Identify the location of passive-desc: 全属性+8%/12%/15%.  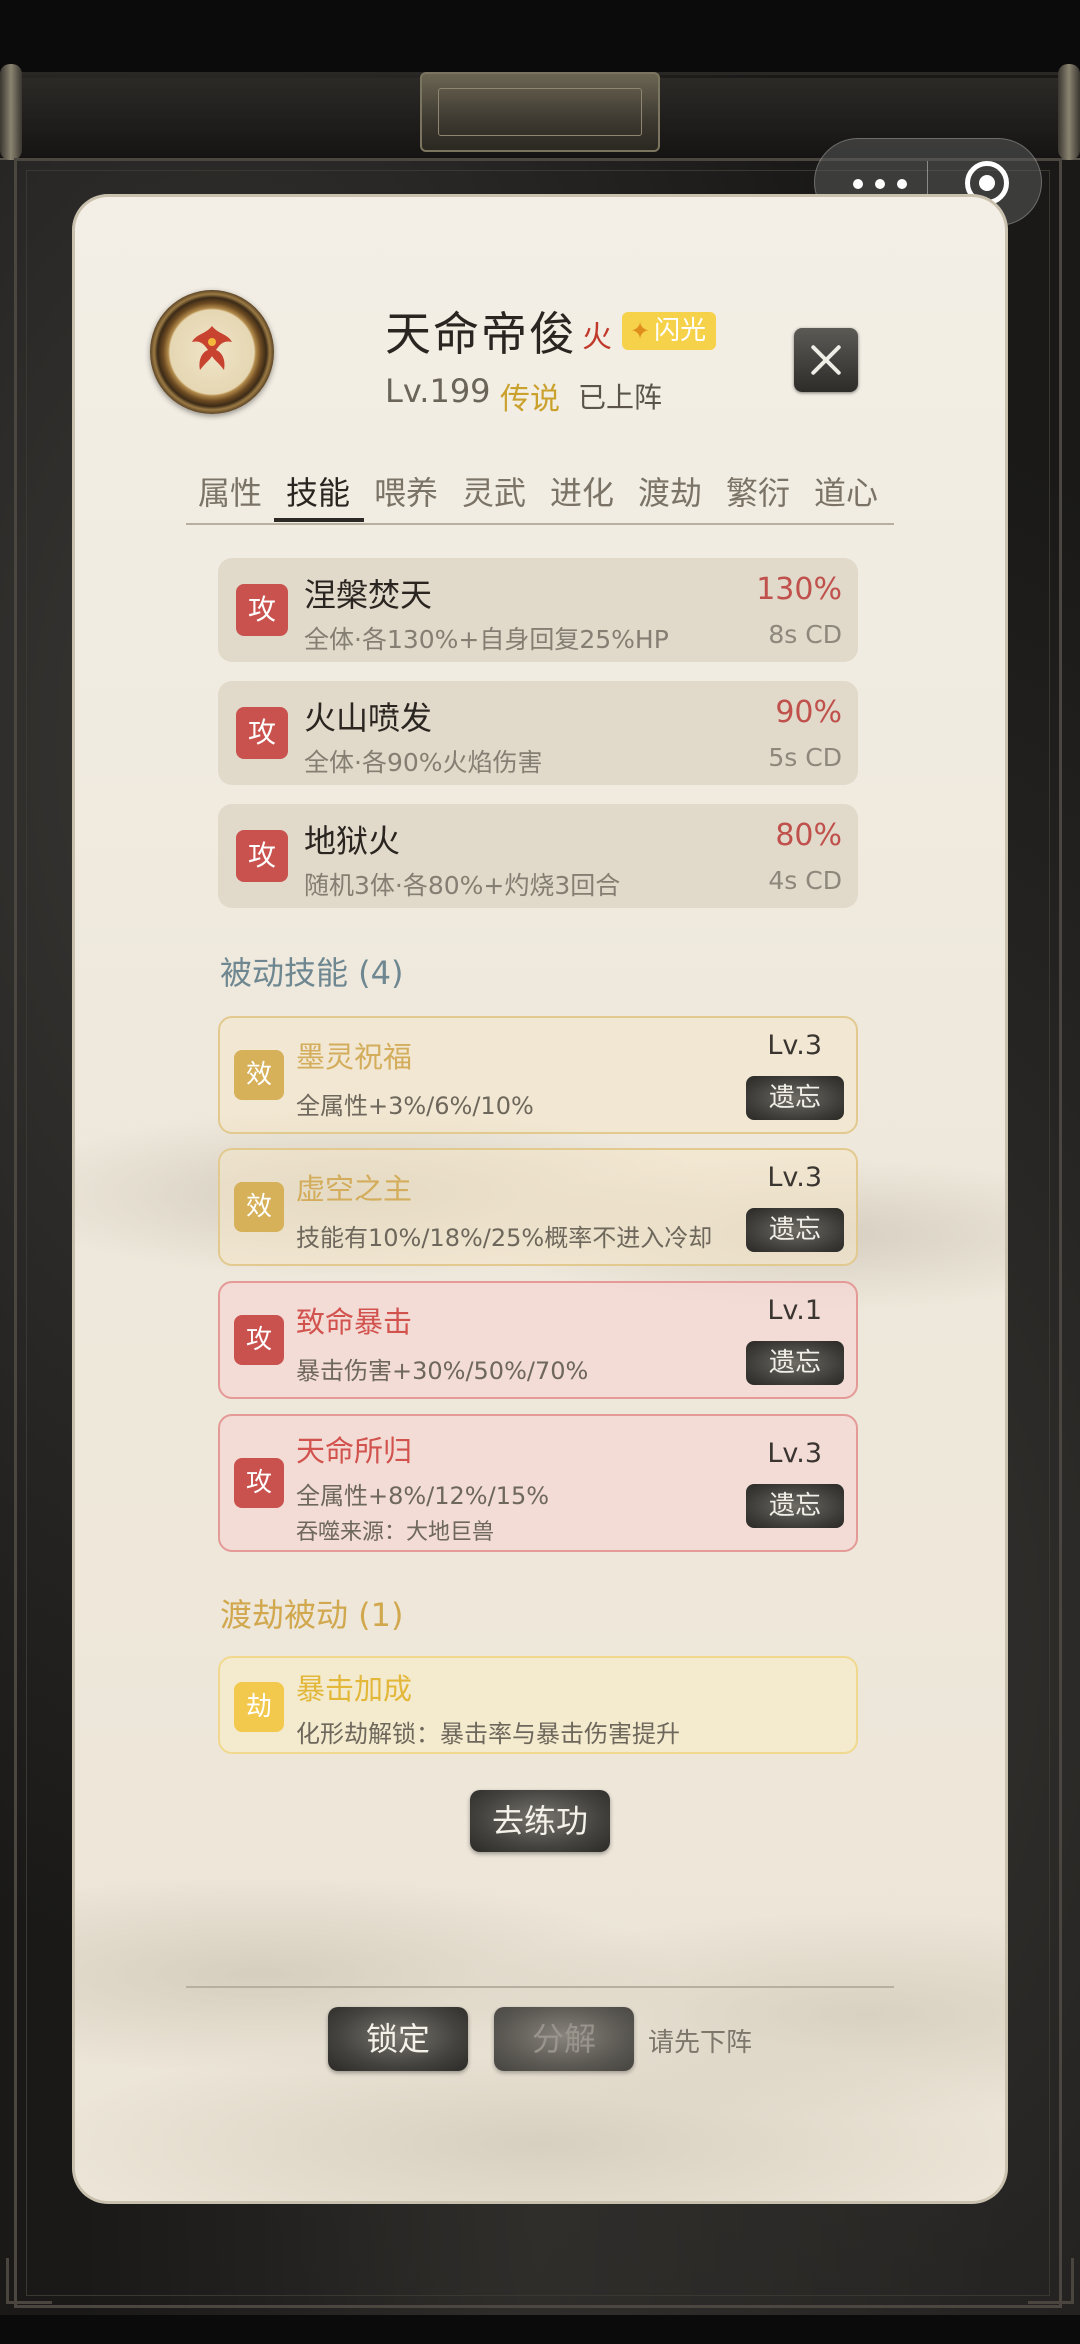
(423, 1496).